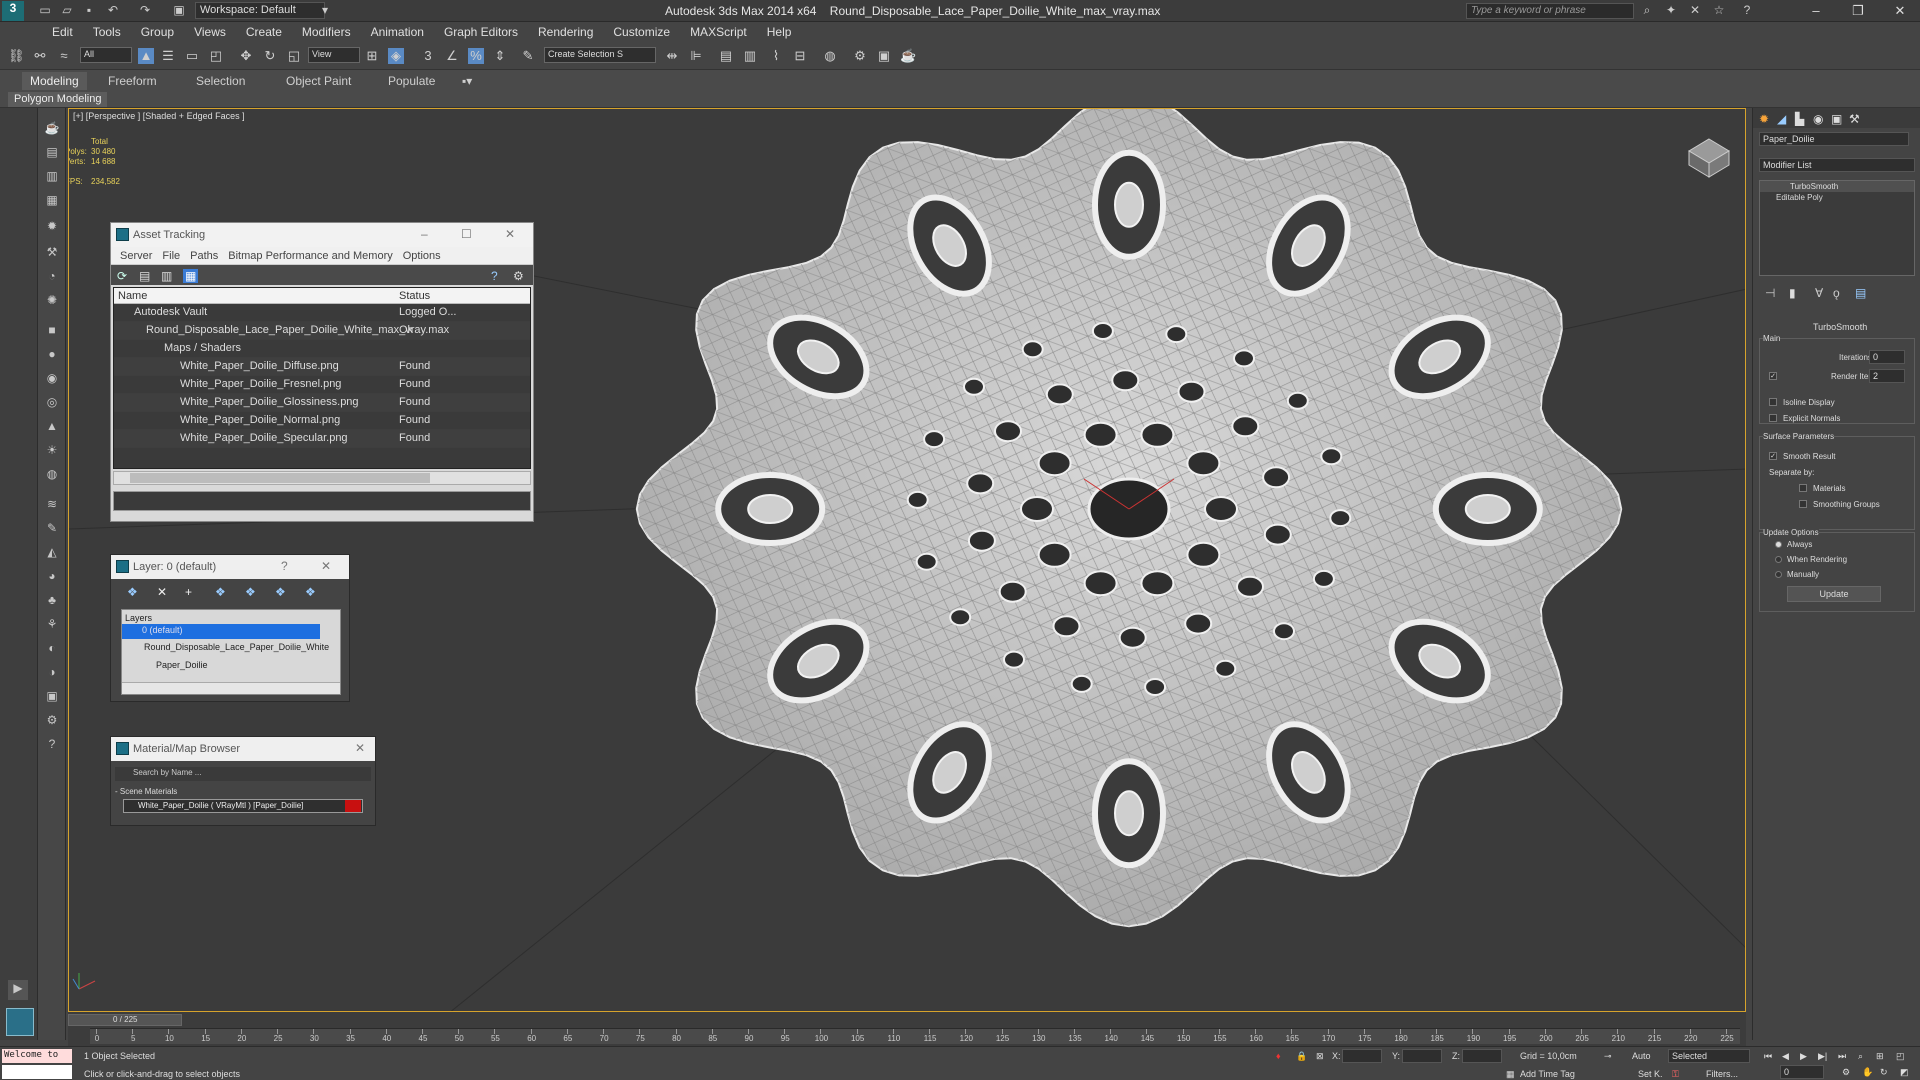 This screenshot has width=1920, height=1080. What do you see at coordinates (179, 10) in the screenshot?
I see `project-folder-icon: ▣` at bounding box center [179, 10].